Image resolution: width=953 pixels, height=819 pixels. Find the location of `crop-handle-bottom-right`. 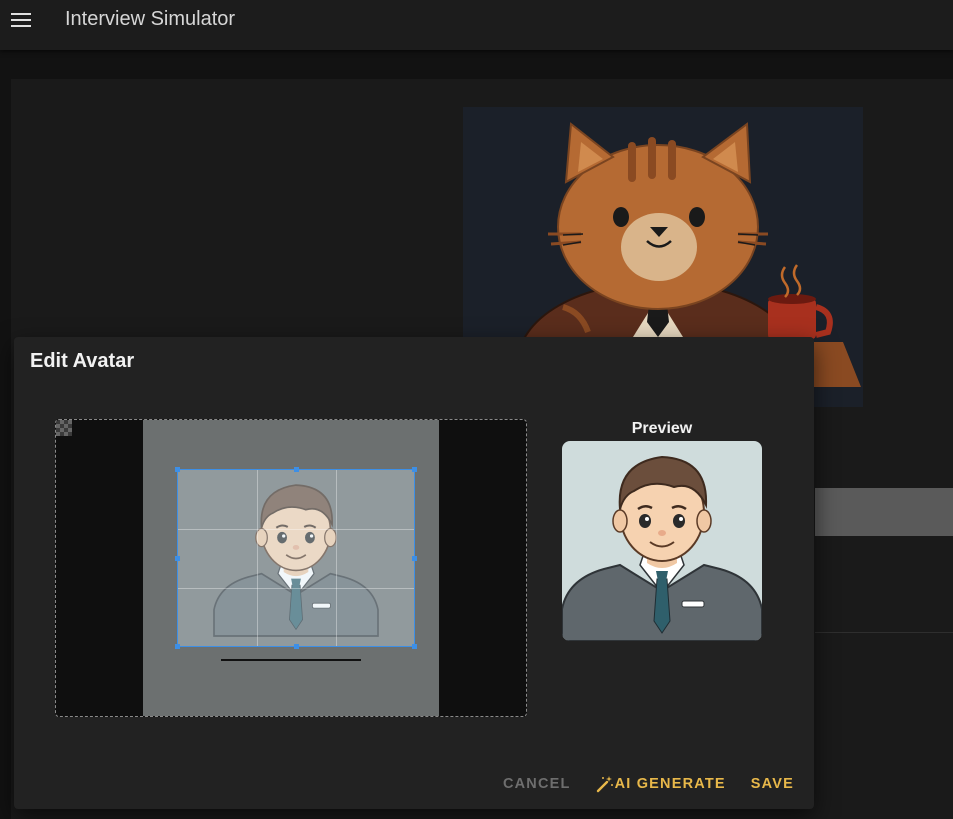

crop-handle-bottom-right is located at coordinates (414, 646).